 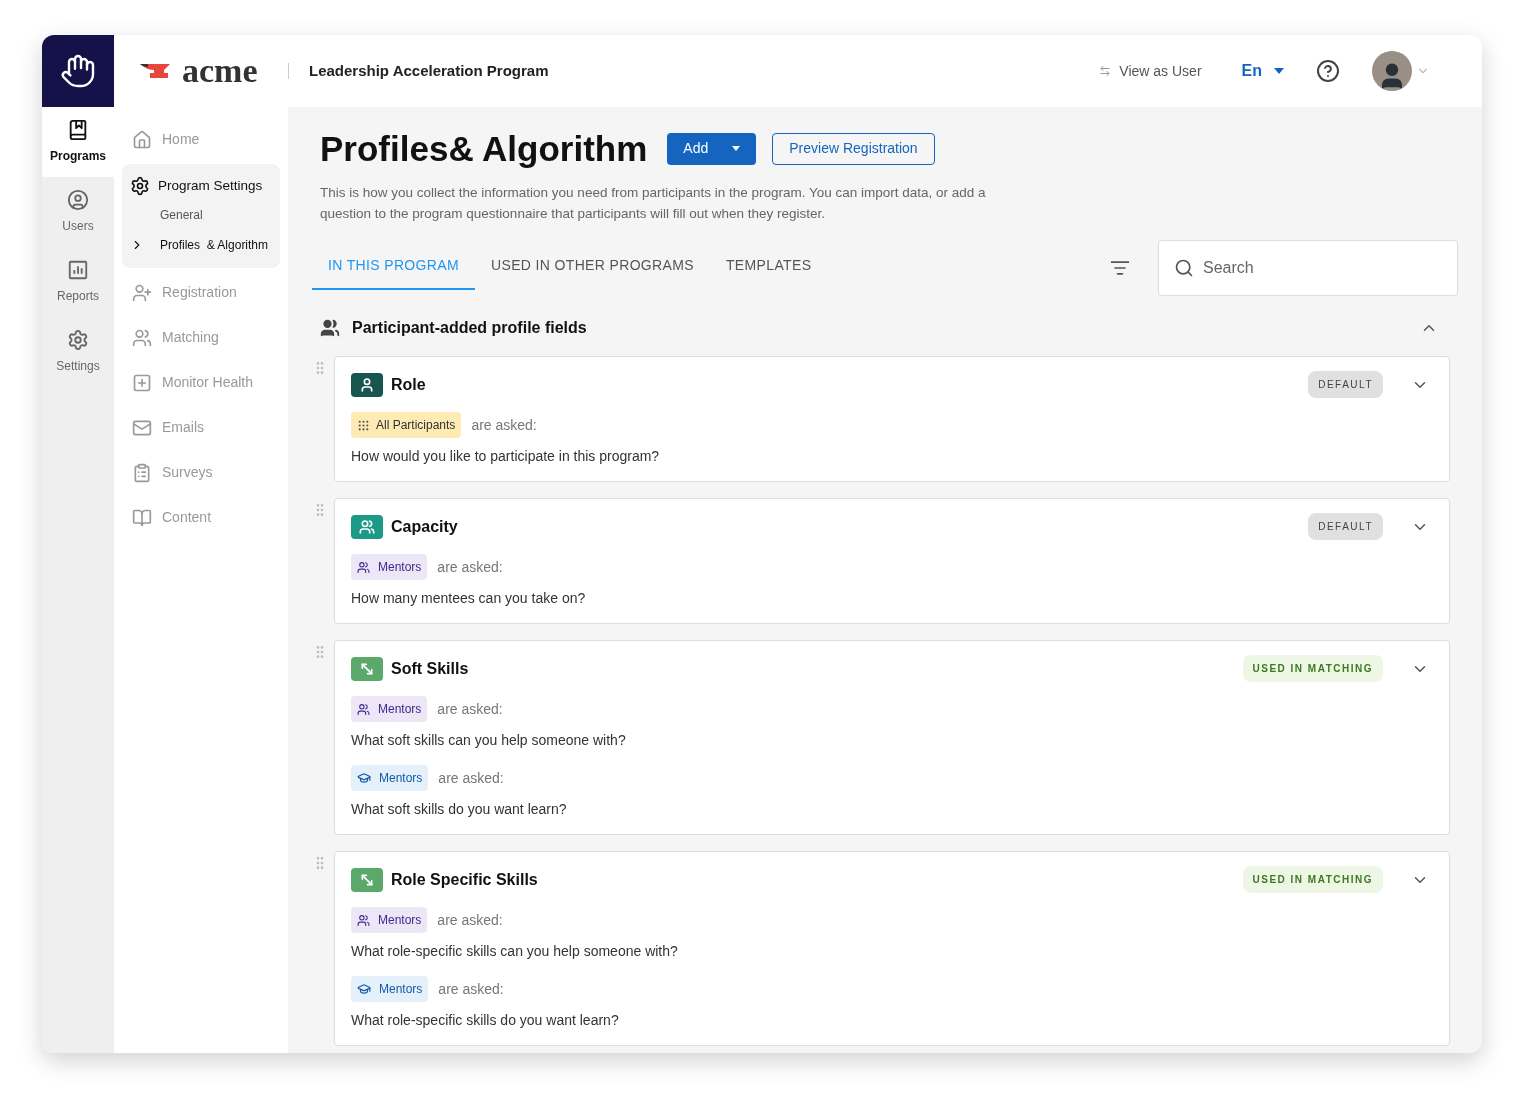 I want to click on page-title: Profiles& Algorithm, so click(x=484, y=148).